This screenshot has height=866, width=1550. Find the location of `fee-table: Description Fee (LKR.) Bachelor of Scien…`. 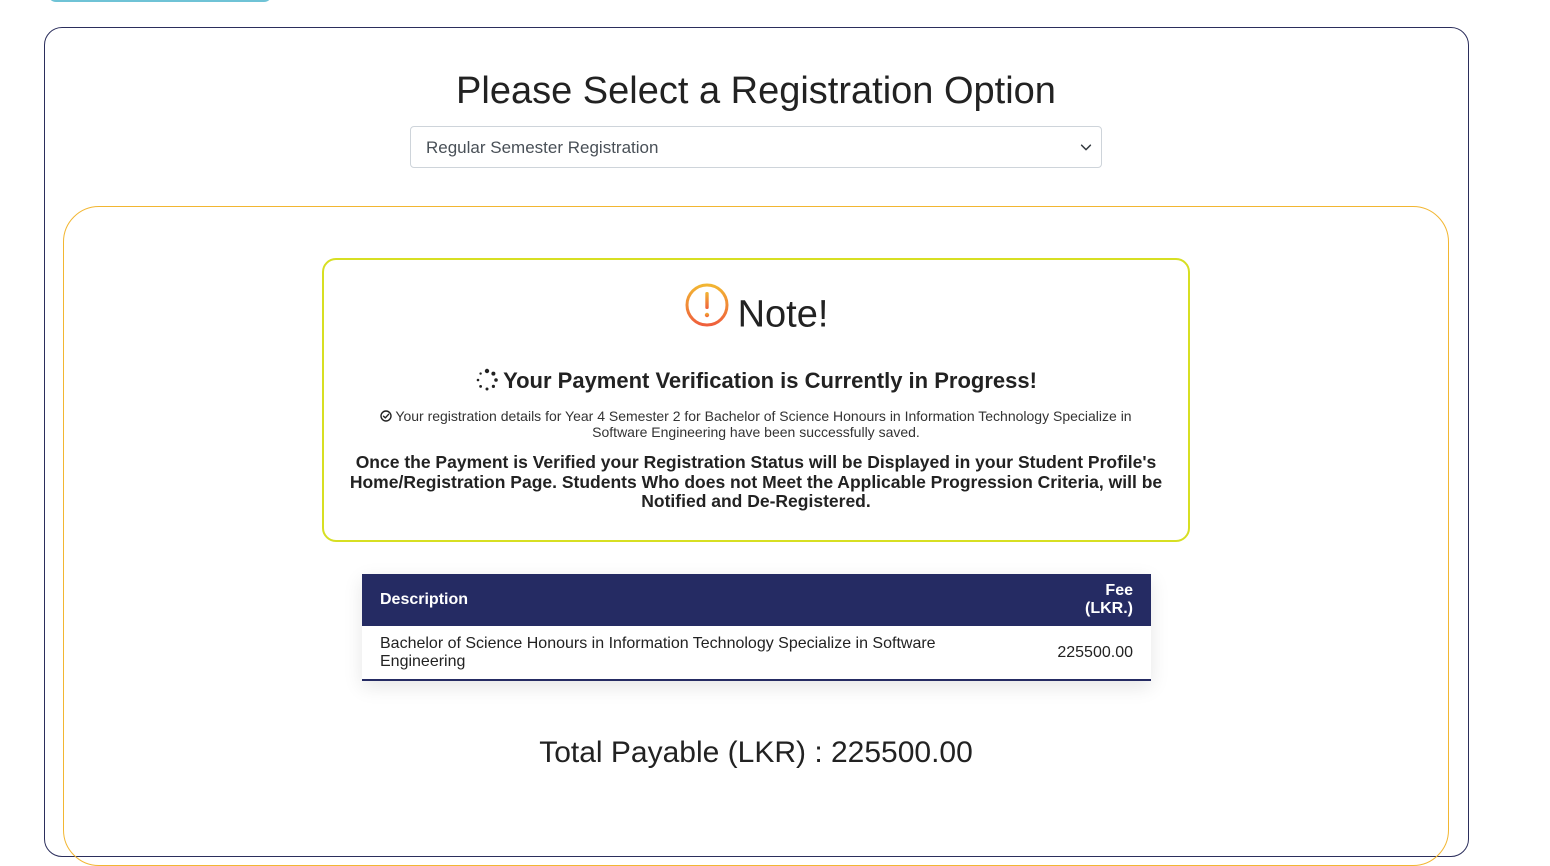

fee-table: Description Fee (LKR.) Bachelor of Scien… is located at coordinates (756, 627).